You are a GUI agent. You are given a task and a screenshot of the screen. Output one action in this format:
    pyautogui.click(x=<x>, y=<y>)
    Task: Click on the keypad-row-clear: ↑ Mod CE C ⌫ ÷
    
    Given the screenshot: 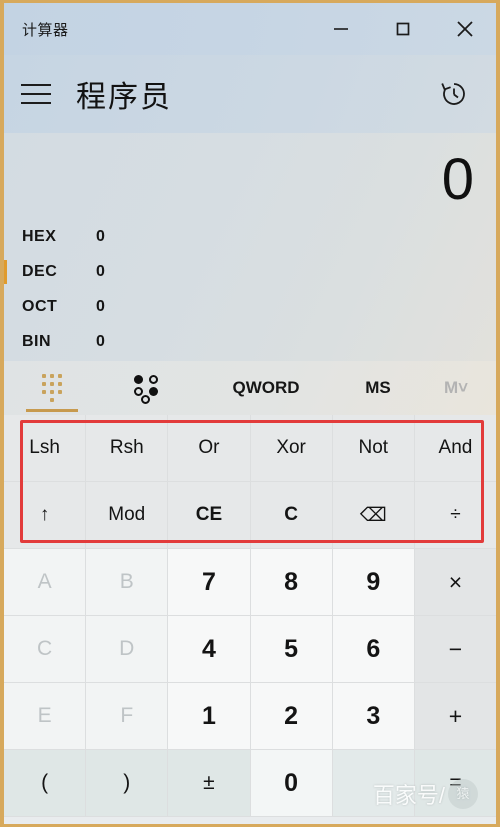 What is the action you would take?
    pyautogui.click(x=250, y=515)
    